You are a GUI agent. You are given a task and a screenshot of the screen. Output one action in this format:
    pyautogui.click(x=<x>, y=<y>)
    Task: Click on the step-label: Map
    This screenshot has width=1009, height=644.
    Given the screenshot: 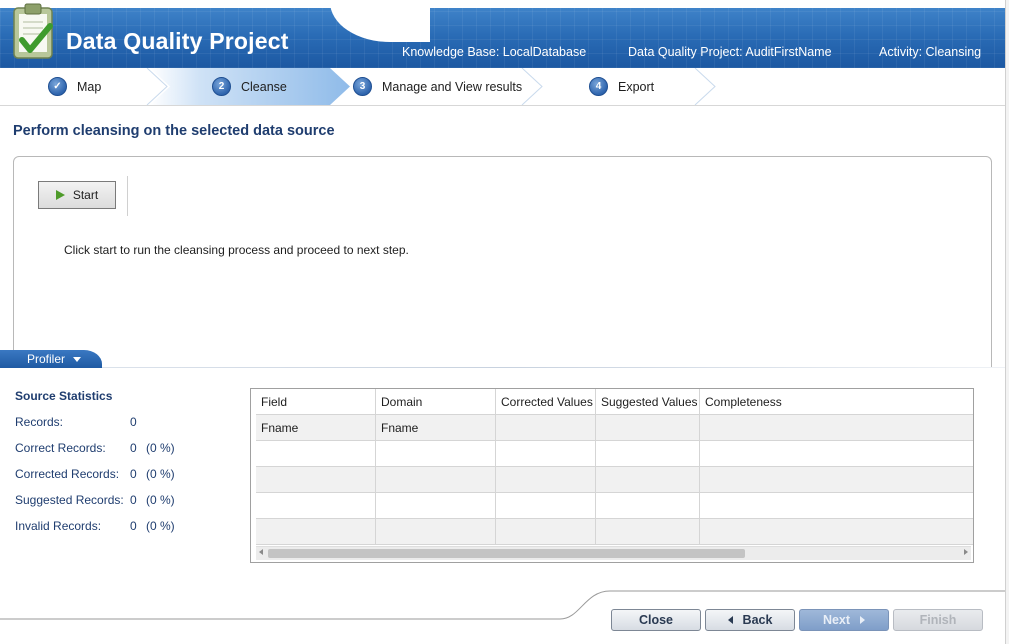 What is the action you would take?
    pyautogui.click(x=89, y=86)
    